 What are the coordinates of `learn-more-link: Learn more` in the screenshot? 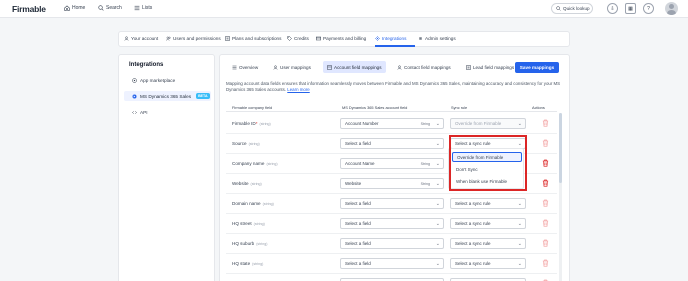 It's located at (298, 89).